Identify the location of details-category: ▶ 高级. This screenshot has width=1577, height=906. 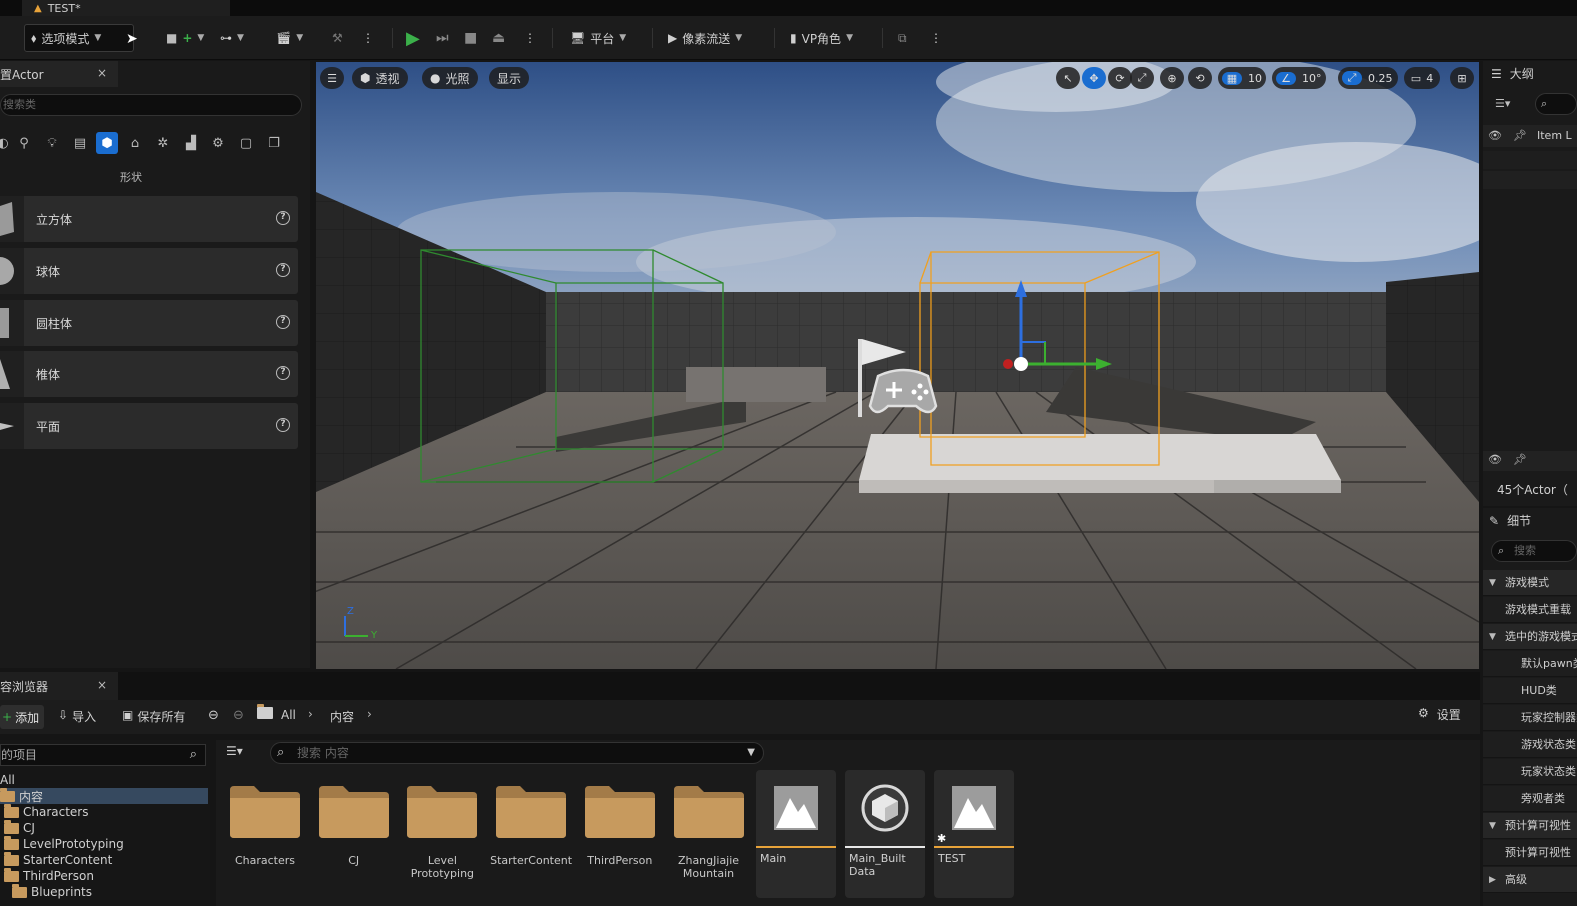
(1530, 880).